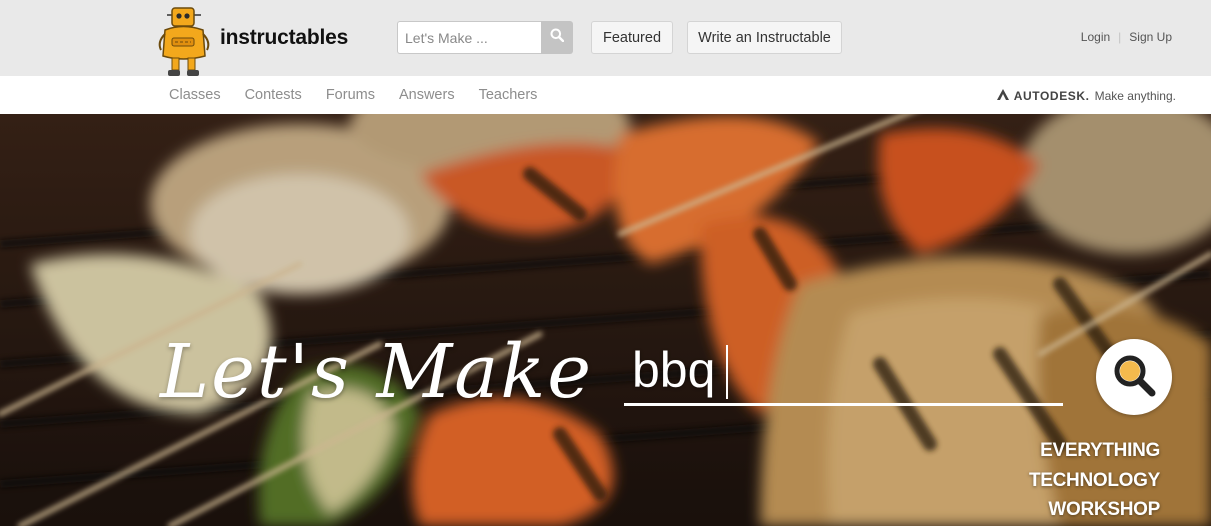 The image size is (1211, 526). I want to click on hero-title: Let's Make, so click(377, 372).